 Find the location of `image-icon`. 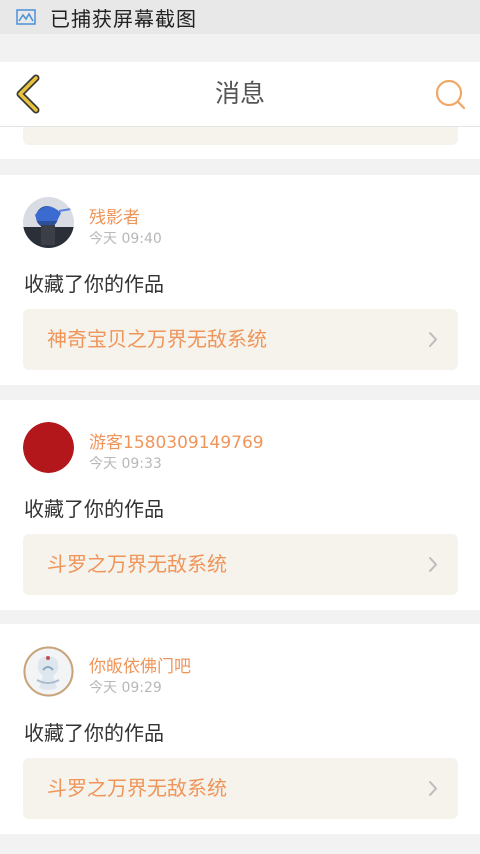

image-icon is located at coordinates (26, 17).